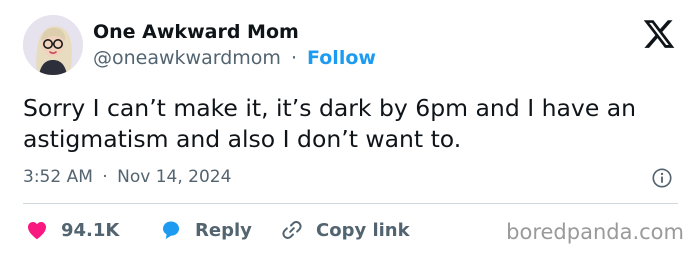  I want to click on source-watermark: boredpanda.com, so click(595, 232).